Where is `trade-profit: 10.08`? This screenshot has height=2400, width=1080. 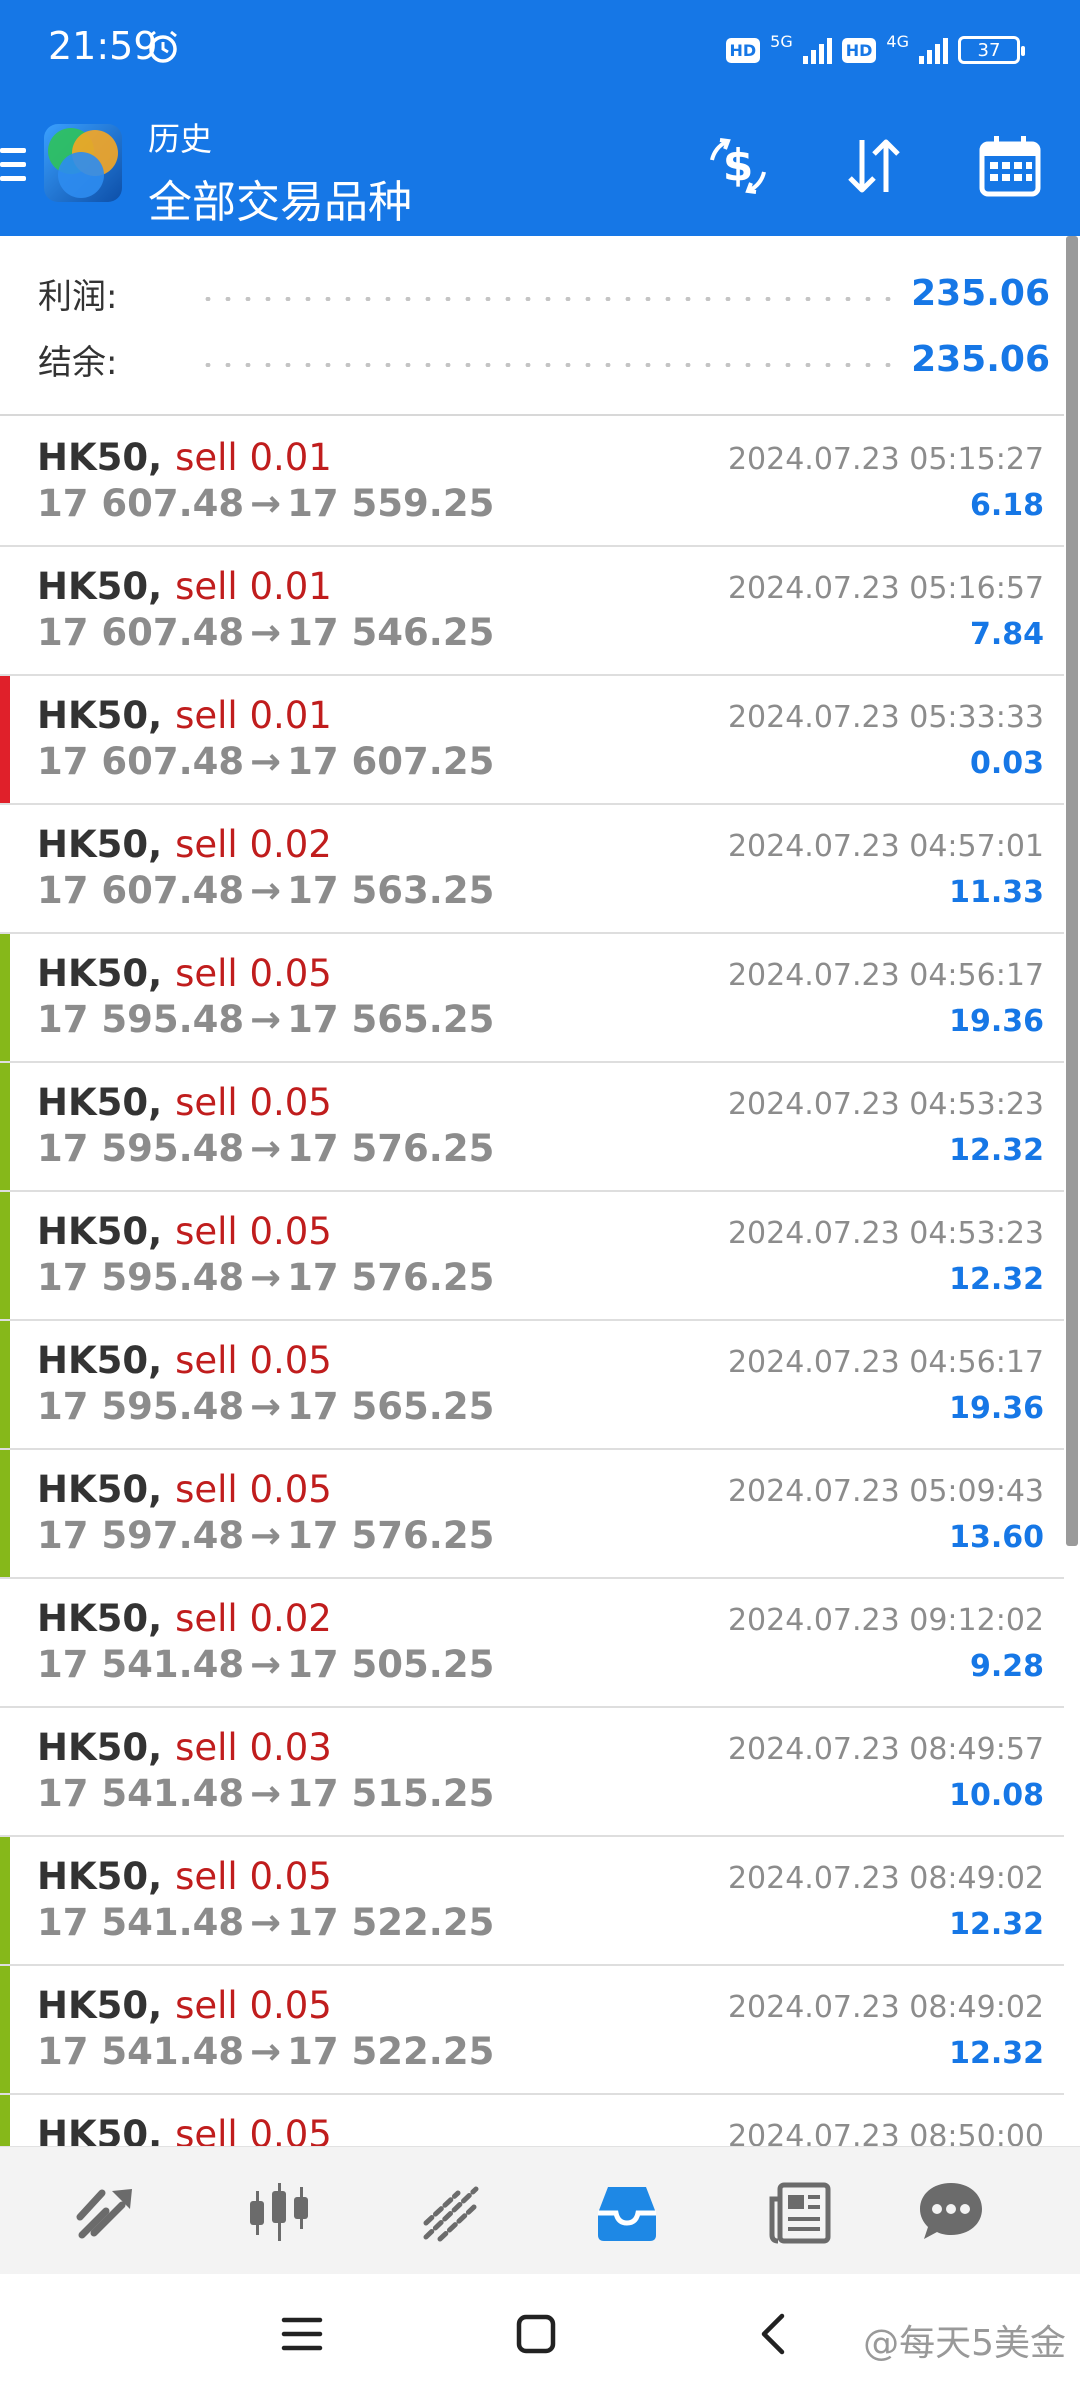
trade-profit: 10.08 is located at coordinates (996, 1795).